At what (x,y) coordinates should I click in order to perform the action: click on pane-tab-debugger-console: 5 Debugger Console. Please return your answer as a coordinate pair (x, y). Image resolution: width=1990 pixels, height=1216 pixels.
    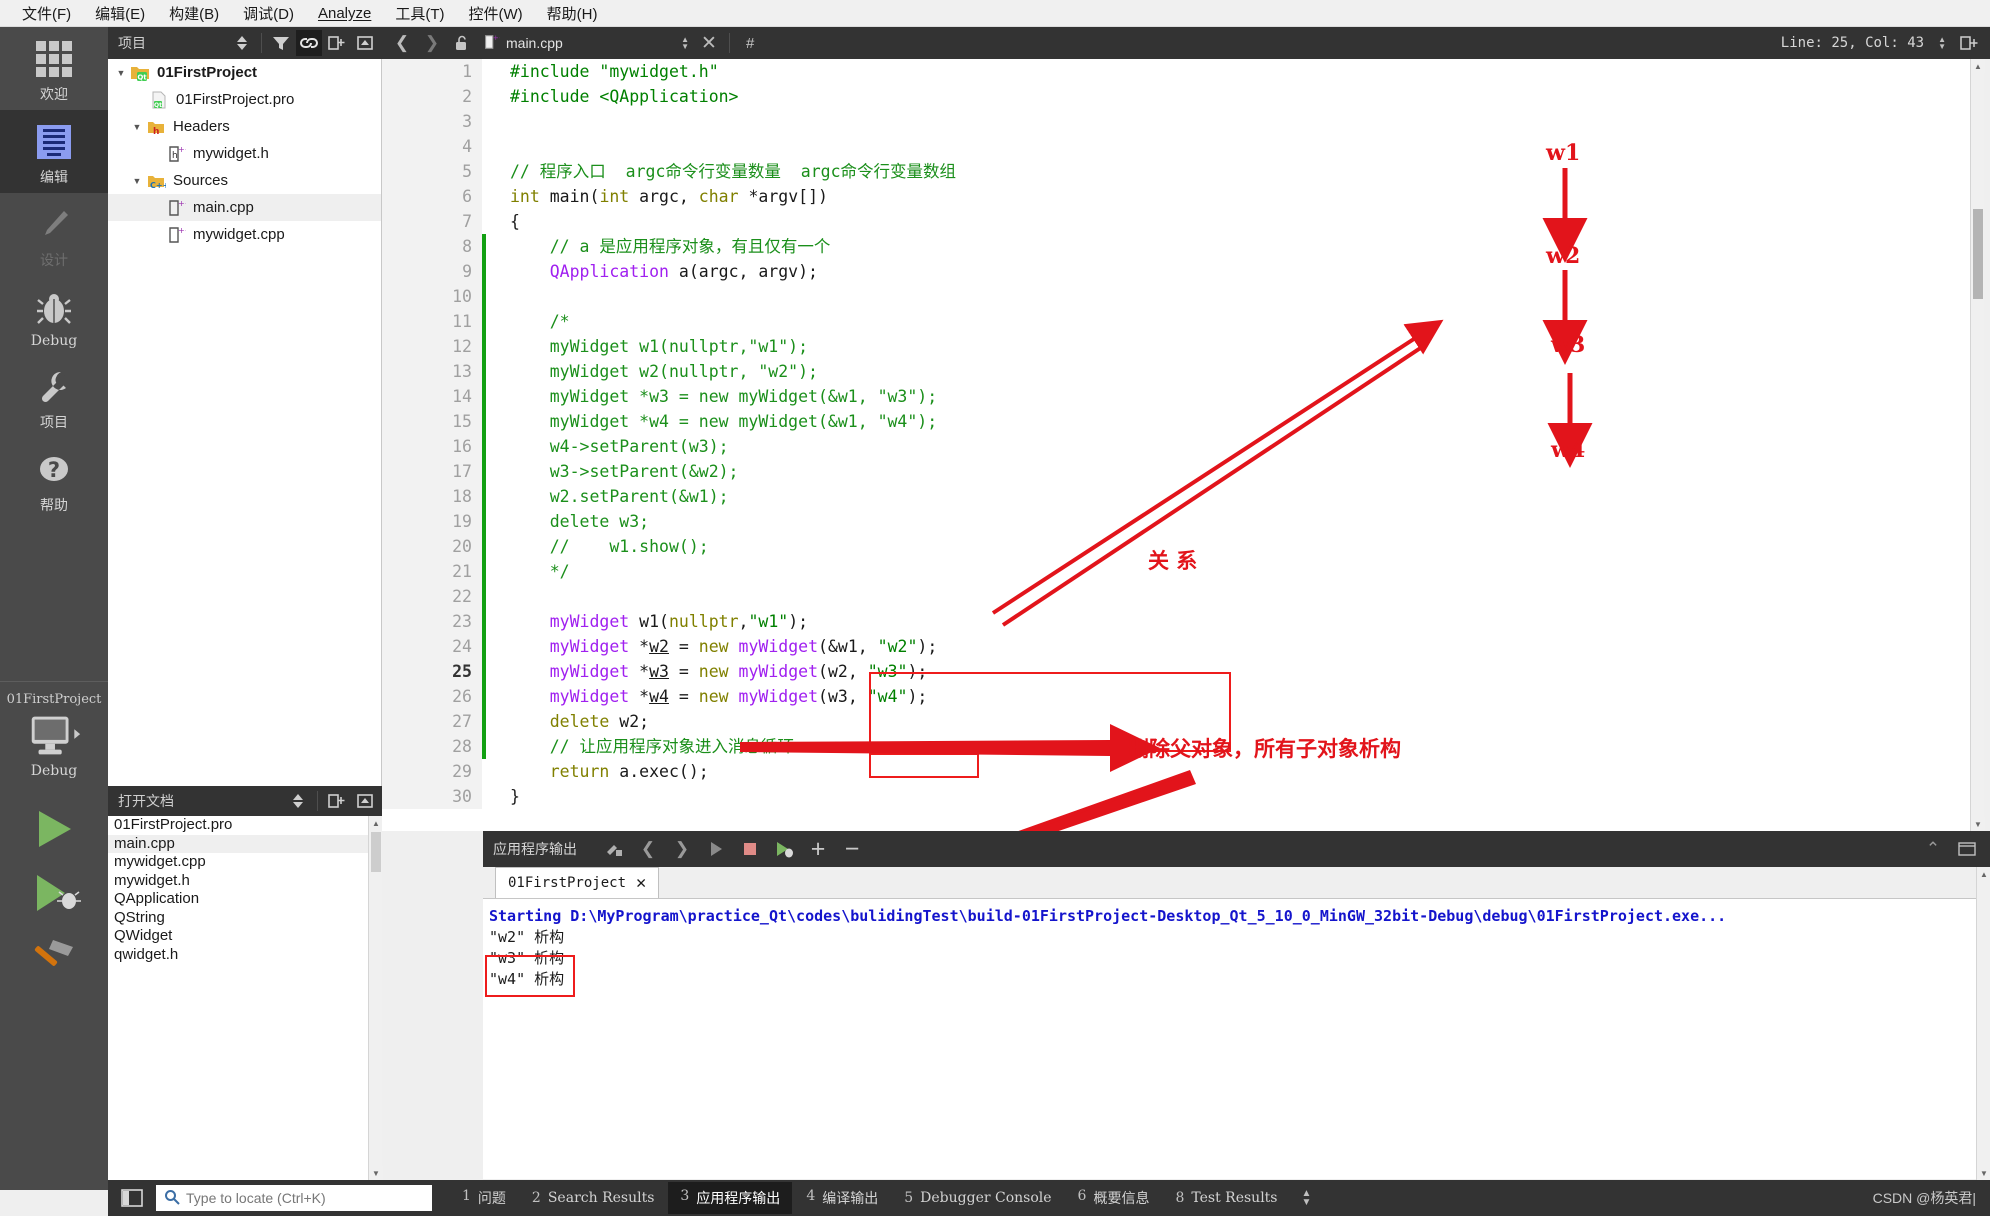
    Looking at the image, I should click on (977, 1198).